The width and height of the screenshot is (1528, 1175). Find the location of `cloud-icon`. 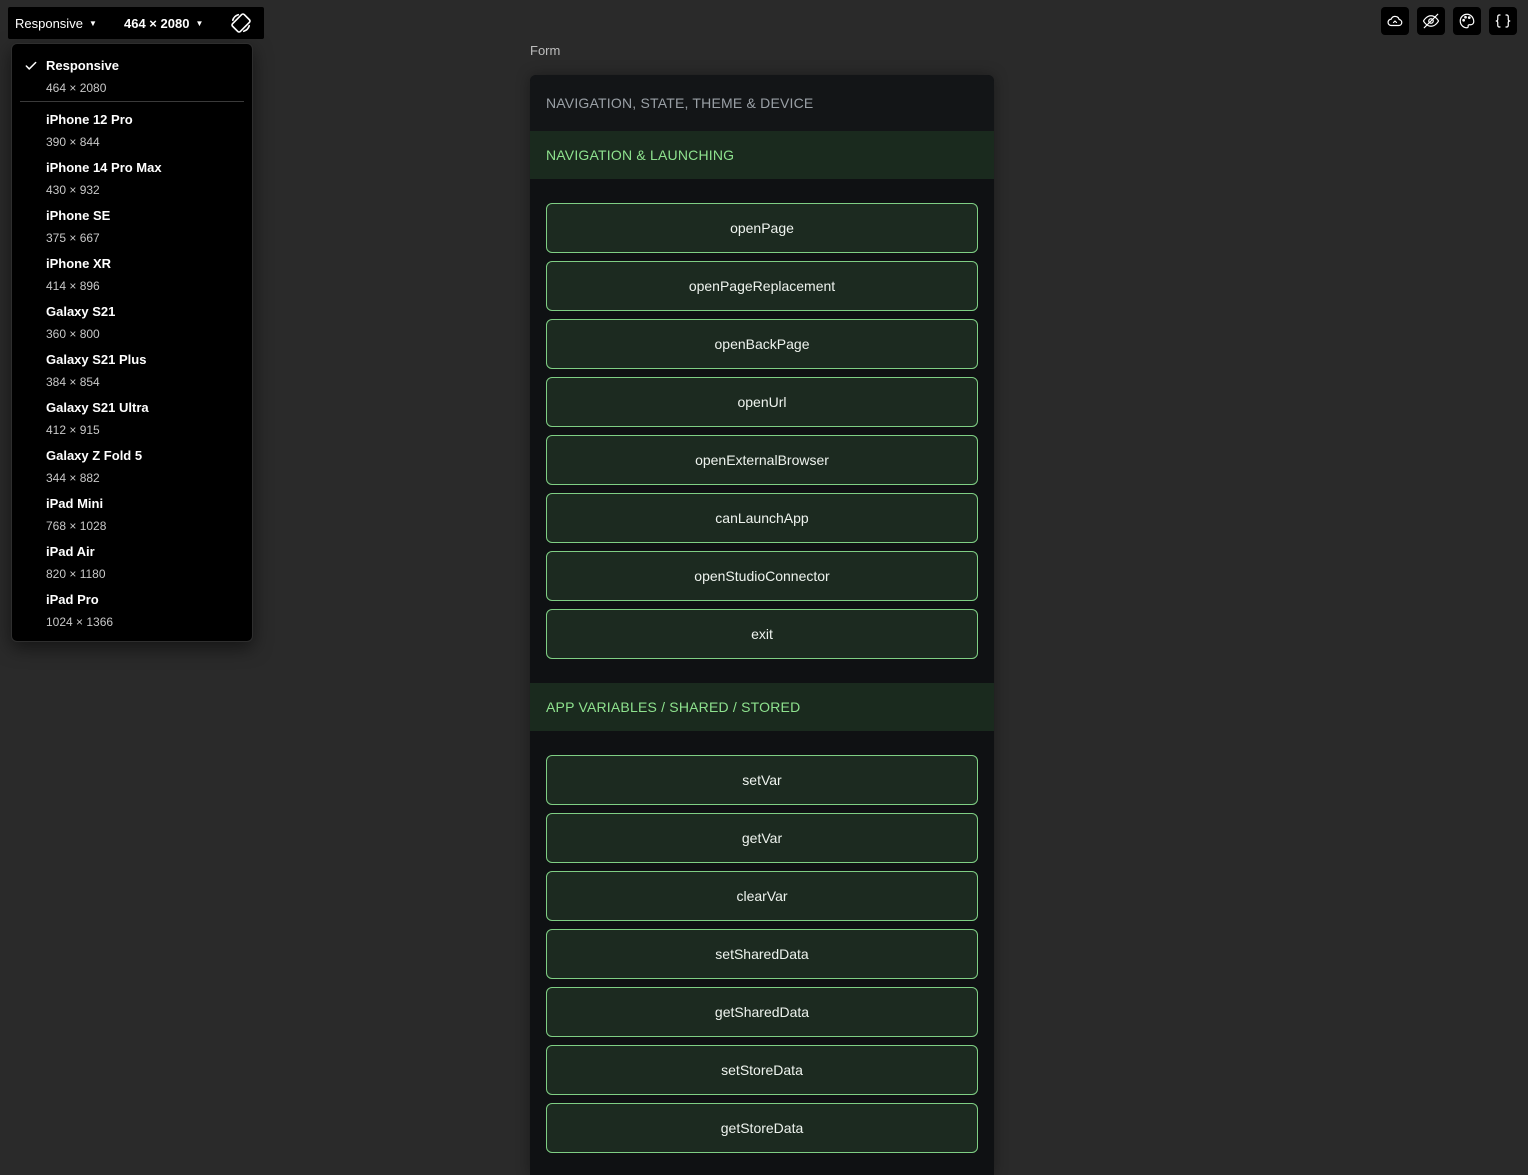

cloud-icon is located at coordinates (1395, 21).